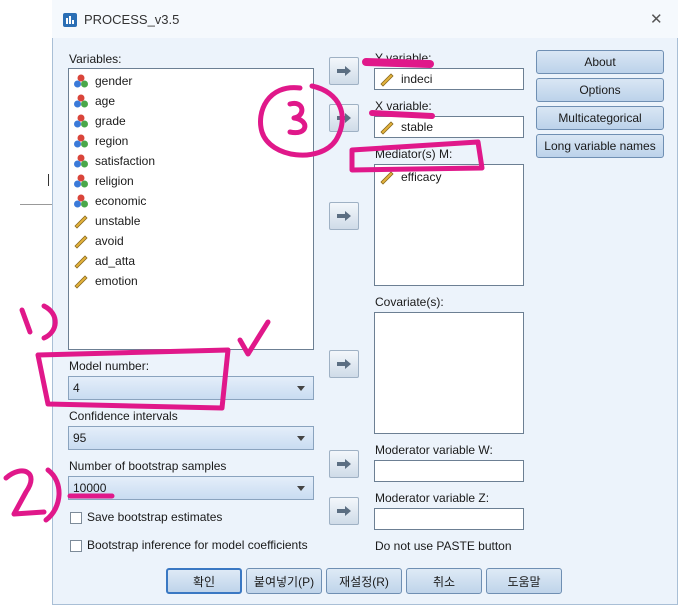 The height and width of the screenshot is (608, 678). I want to click on variable-label: gender, so click(114, 81).